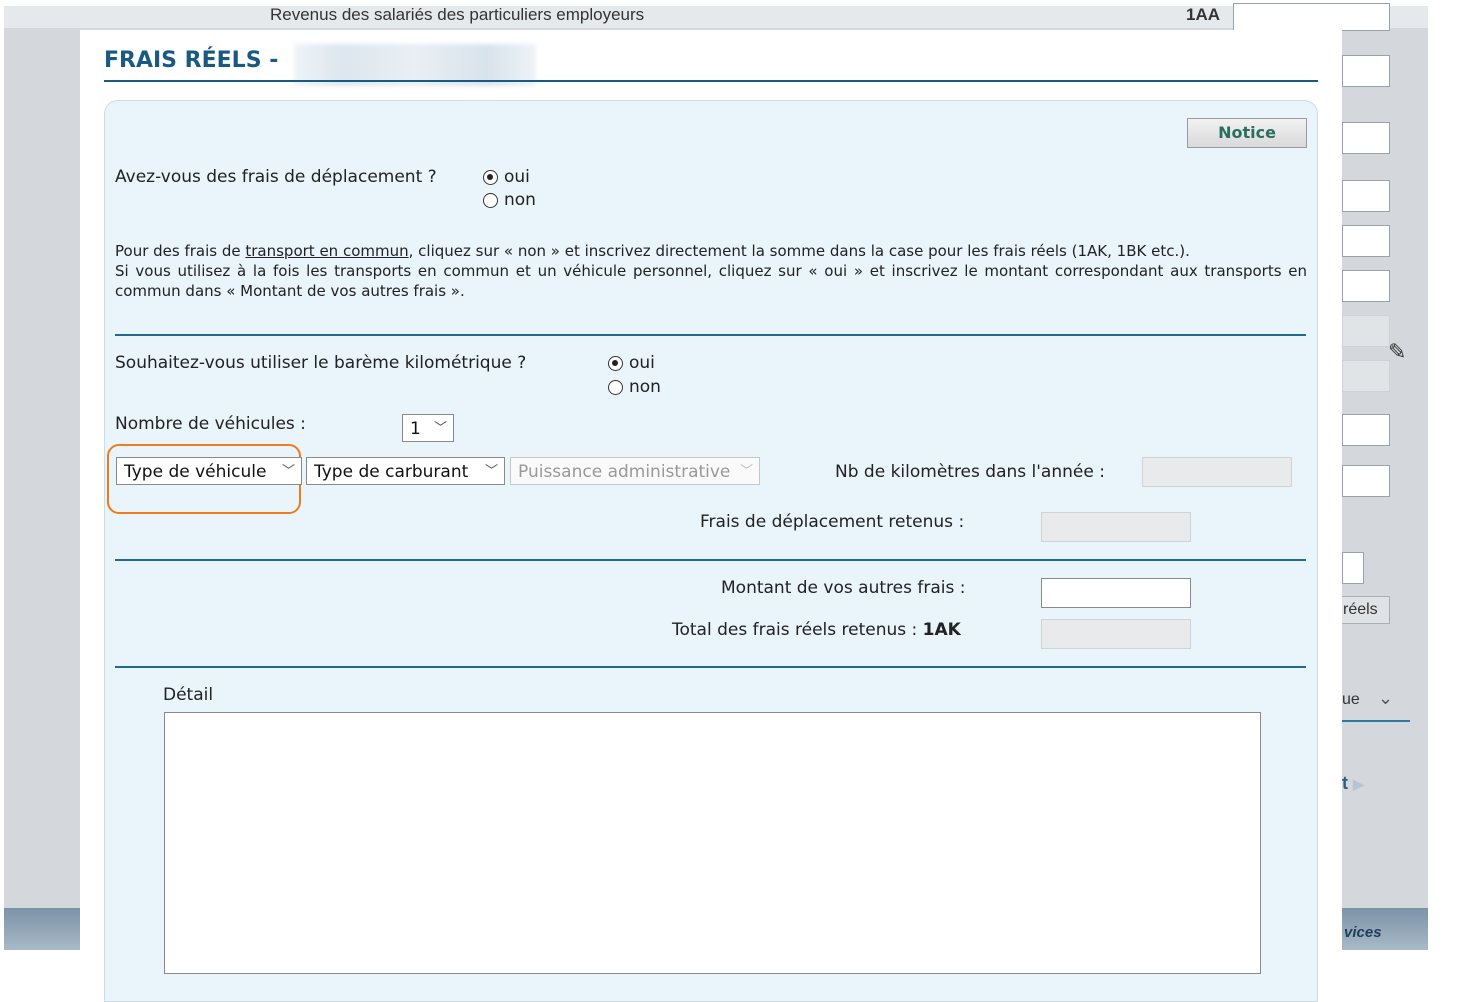 The image size is (1467, 1002). Describe the element at coordinates (1375, 704) in the screenshot. I see `background-expand-section: ue ⌄` at that location.